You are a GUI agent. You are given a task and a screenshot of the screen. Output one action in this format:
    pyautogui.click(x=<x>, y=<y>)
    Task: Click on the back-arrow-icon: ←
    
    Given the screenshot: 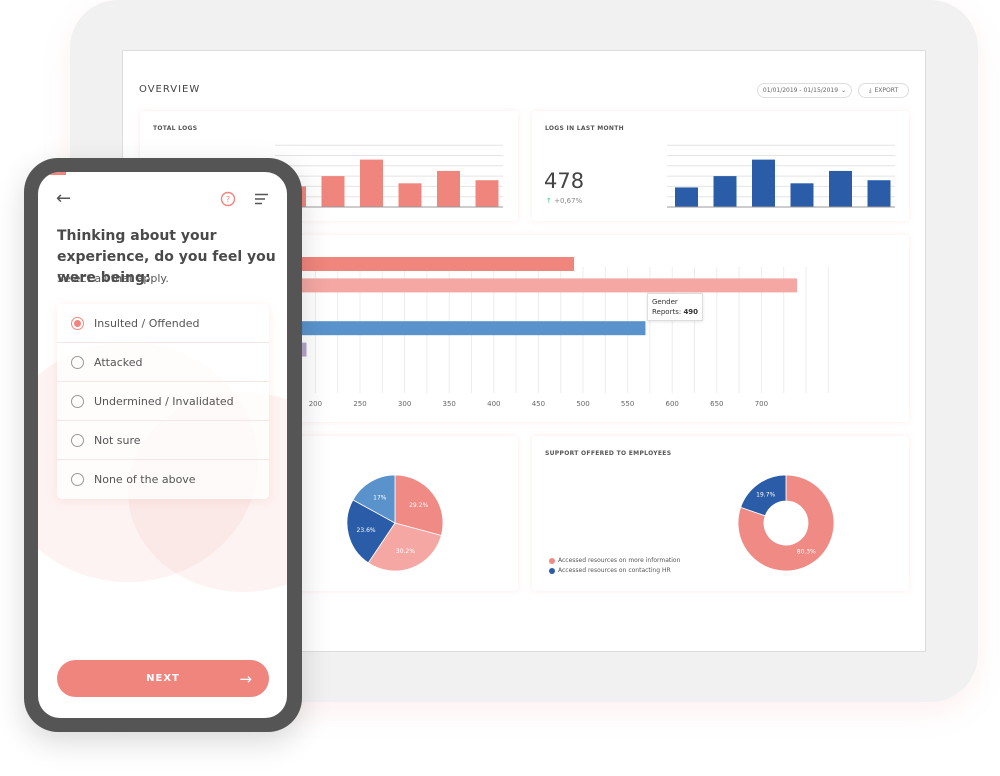 What is the action you would take?
    pyautogui.click(x=63, y=198)
    